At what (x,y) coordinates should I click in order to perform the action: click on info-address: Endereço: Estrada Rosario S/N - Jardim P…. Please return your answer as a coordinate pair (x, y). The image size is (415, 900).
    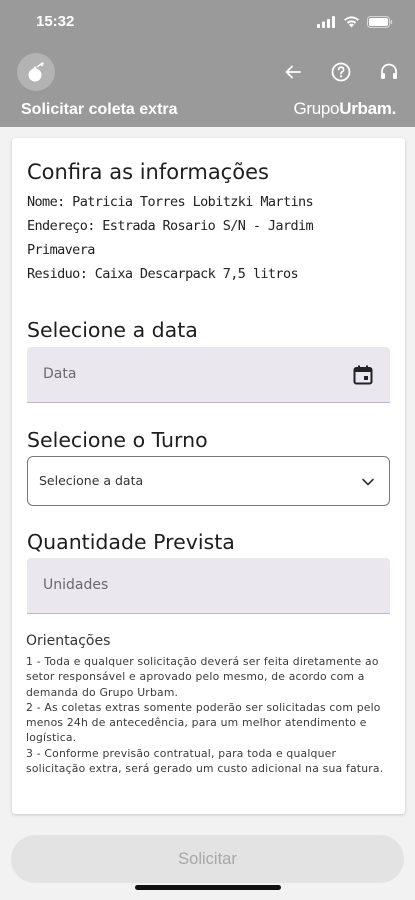
    Looking at the image, I should click on (170, 238).